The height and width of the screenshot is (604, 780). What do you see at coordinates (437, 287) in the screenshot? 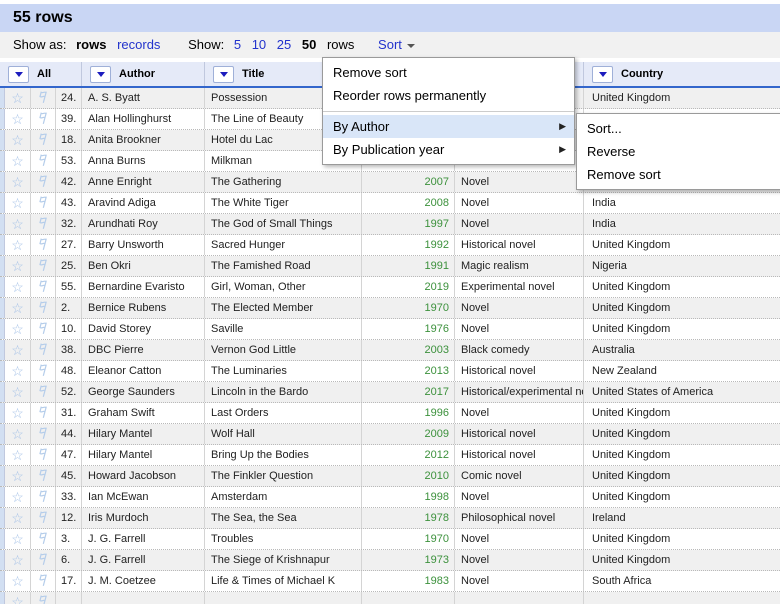
I see `year-link: 2019` at bounding box center [437, 287].